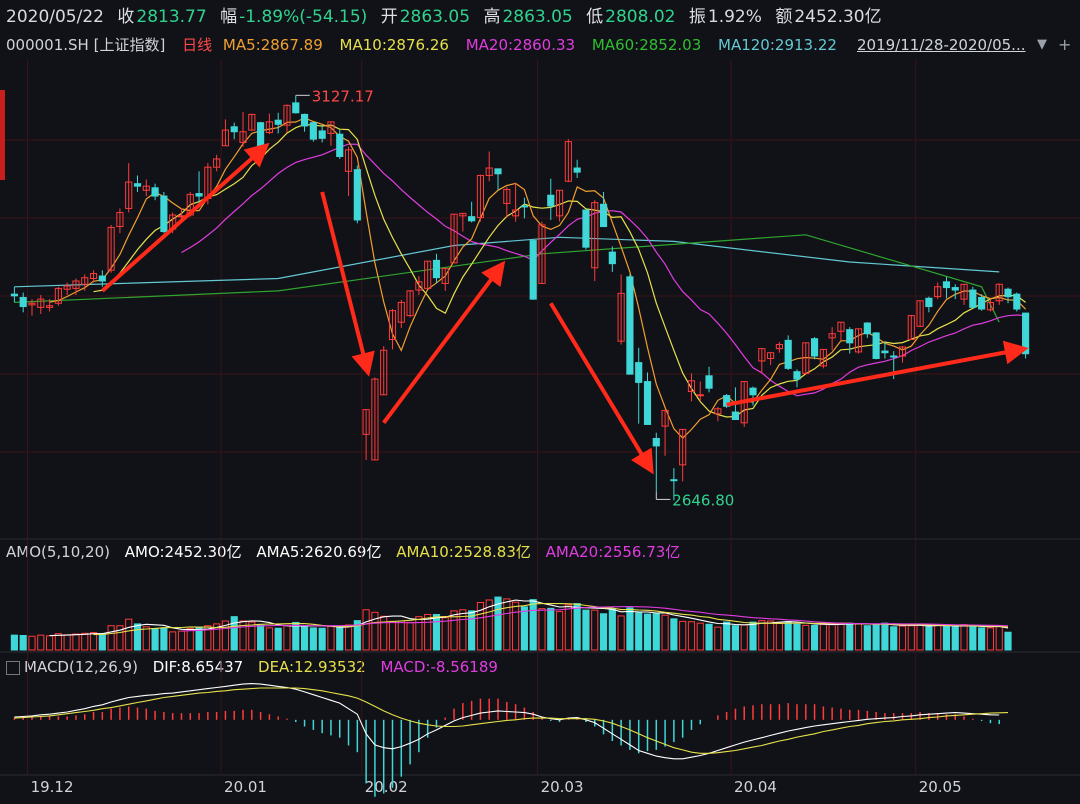 The width and height of the screenshot is (1080, 804). I want to click on x-tick-label: 19.12, so click(52, 787).